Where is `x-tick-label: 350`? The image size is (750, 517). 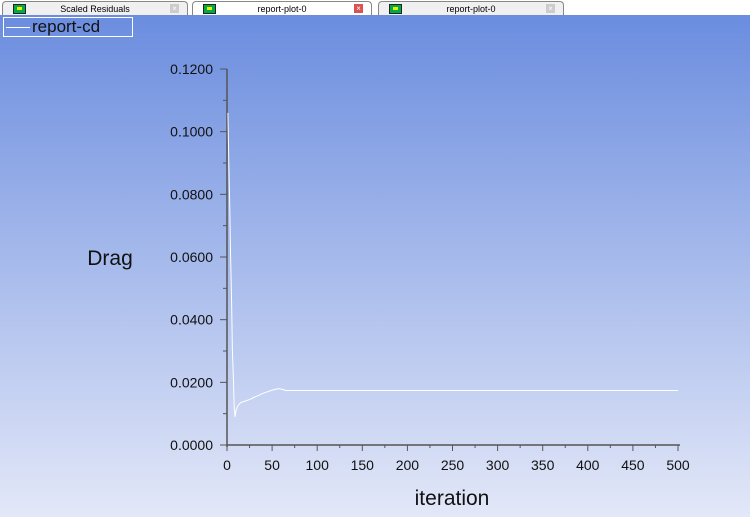 x-tick-label: 350 is located at coordinates (543, 465).